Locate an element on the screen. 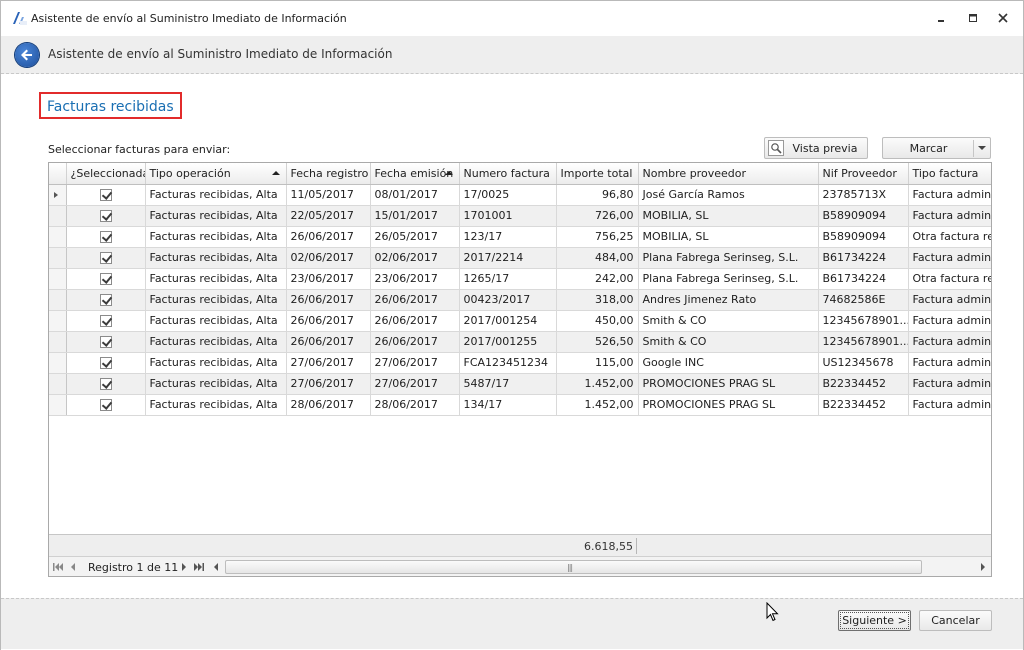 This screenshot has width=1024, height=650. cell-fecha-registro: 22/05/2017 is located at coordinates (328, 216).